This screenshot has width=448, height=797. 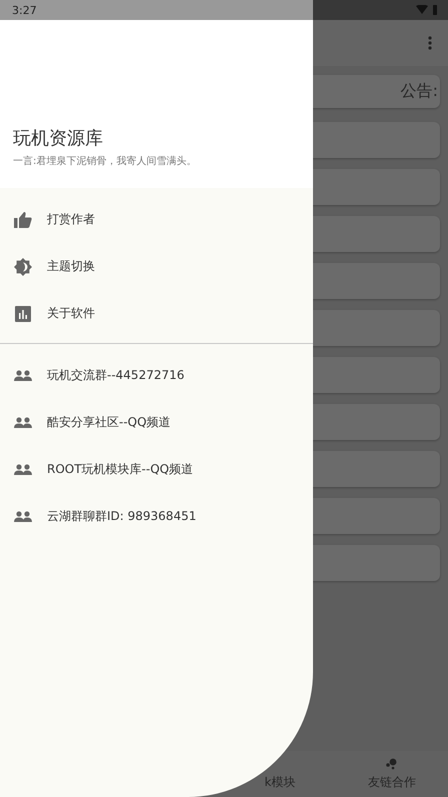 What do you see at coordinates (23, 267) in the screenshot?
I see `brightness-icon` at bounding box center [23, 267].